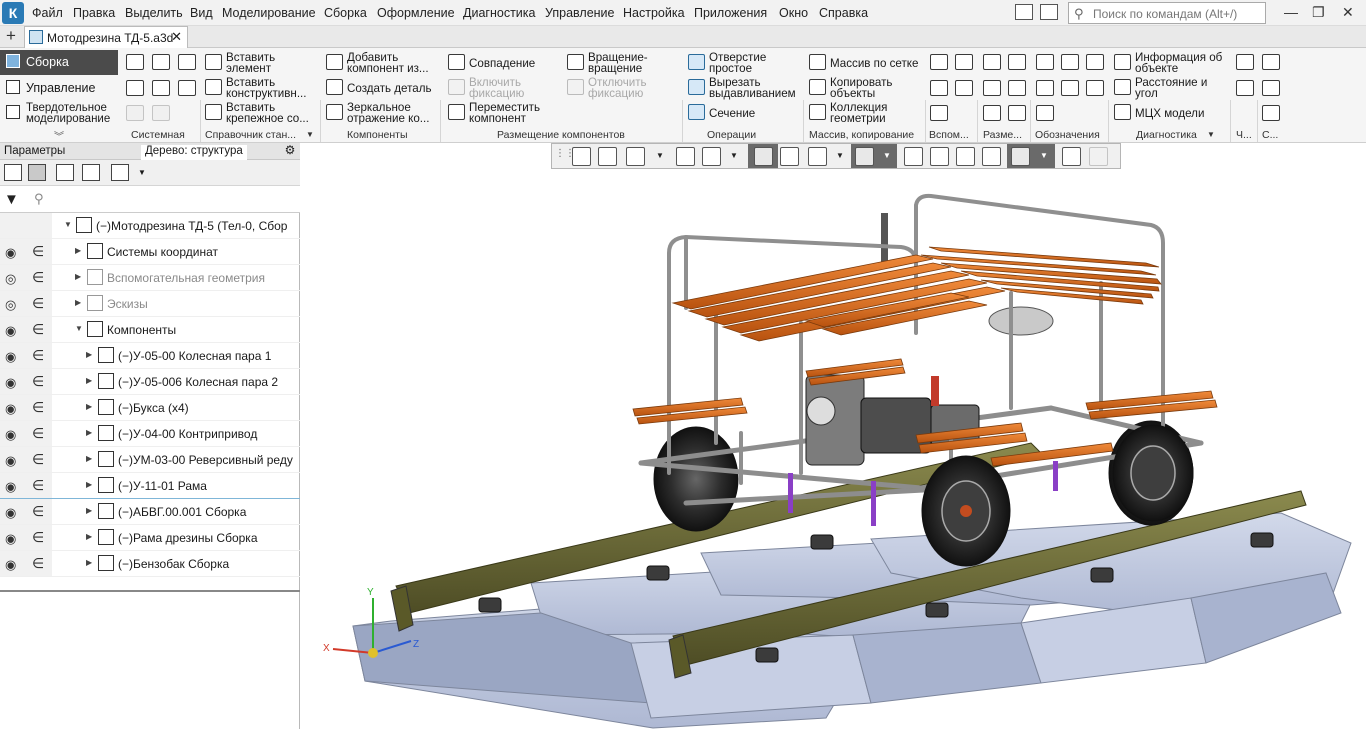 The height and width of the screenshot is (729, 1366). Describe the element at coordinates (864, 156) in the screenshot. I see `eye-icon` at that location.